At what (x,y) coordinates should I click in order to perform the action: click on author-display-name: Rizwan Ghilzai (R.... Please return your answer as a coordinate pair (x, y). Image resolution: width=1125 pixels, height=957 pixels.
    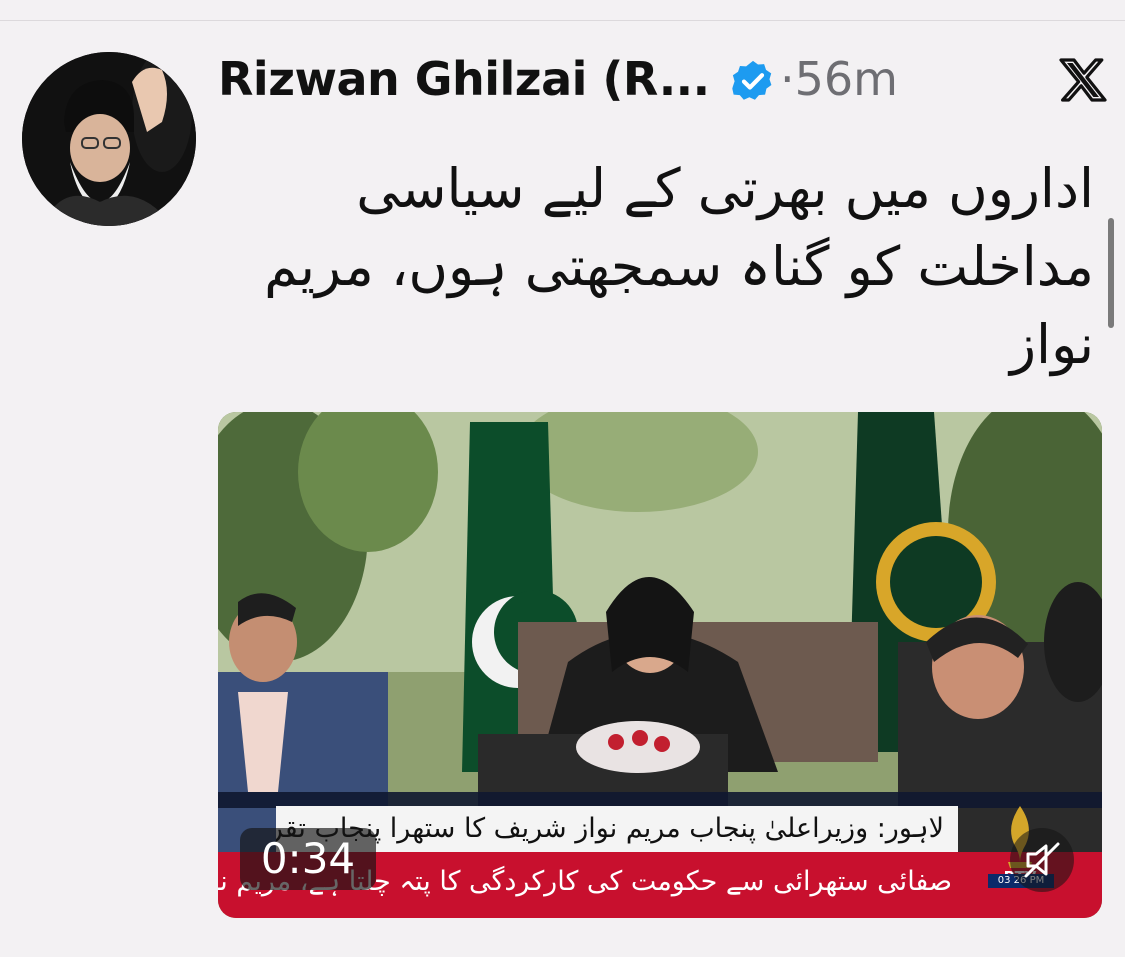
    Looking at the image, I should click on (464, 79).